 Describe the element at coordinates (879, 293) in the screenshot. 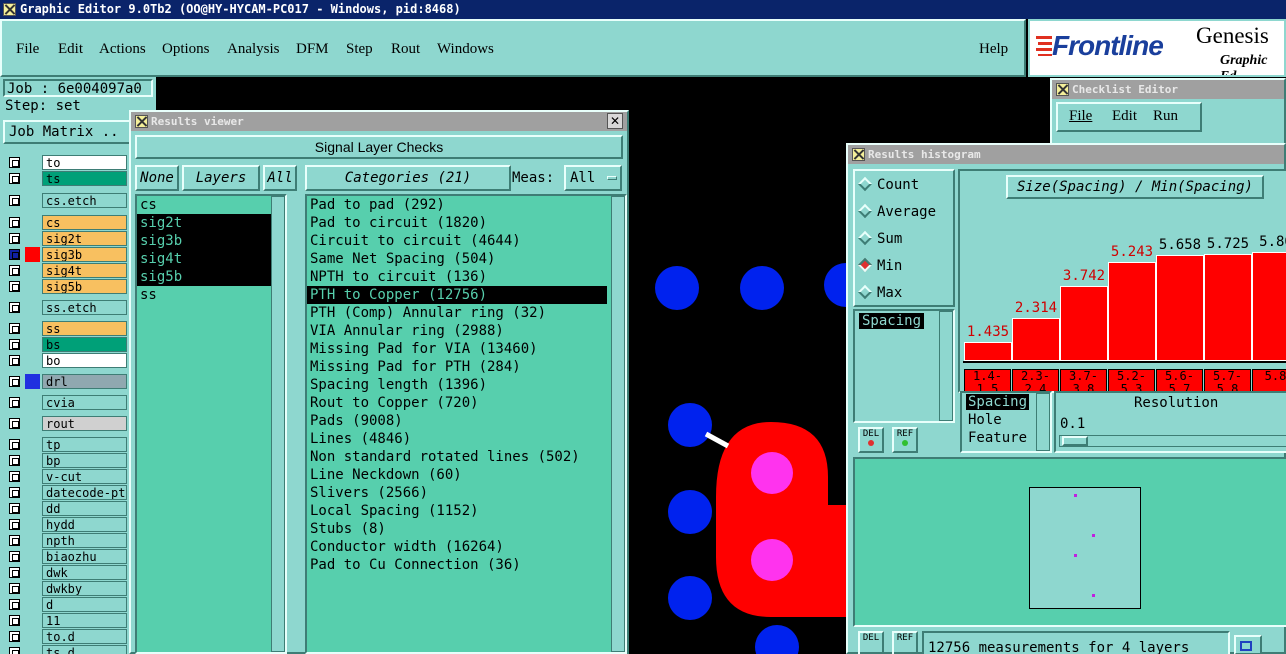

I see `radio-max: Max` at that location.